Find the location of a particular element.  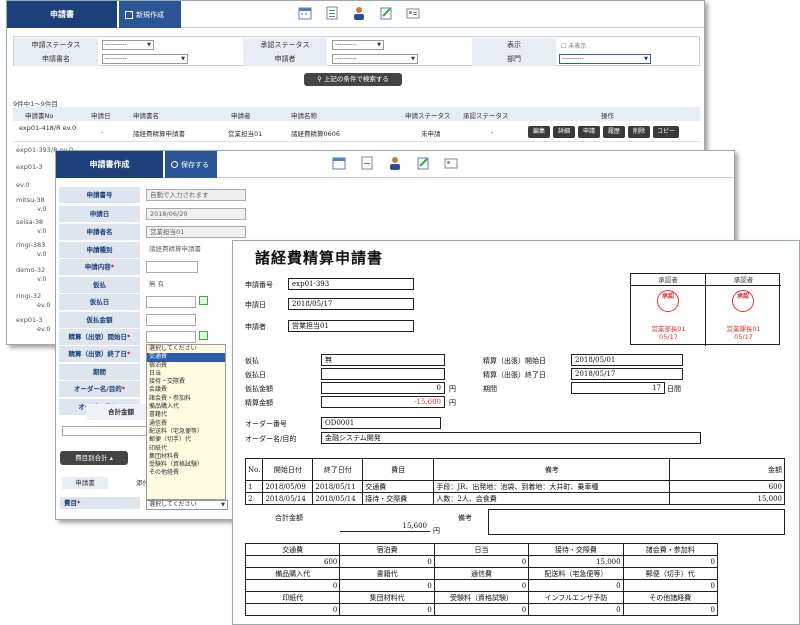

start-date-value: 2018/05/01 is located at coordinates (627, 360).